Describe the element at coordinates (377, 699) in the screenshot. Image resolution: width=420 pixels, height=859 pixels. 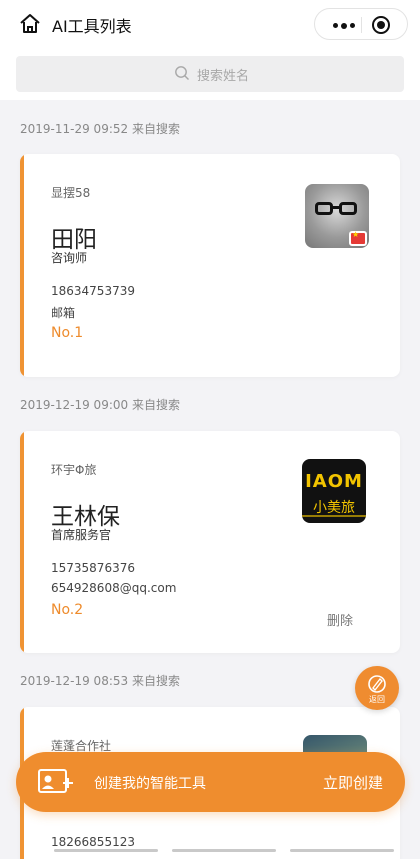
I see `back-button-label: 返回` at that location.